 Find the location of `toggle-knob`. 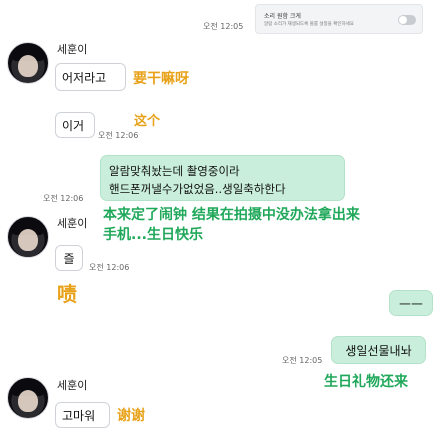

toggle-knob is located at coordinates (403, 20).